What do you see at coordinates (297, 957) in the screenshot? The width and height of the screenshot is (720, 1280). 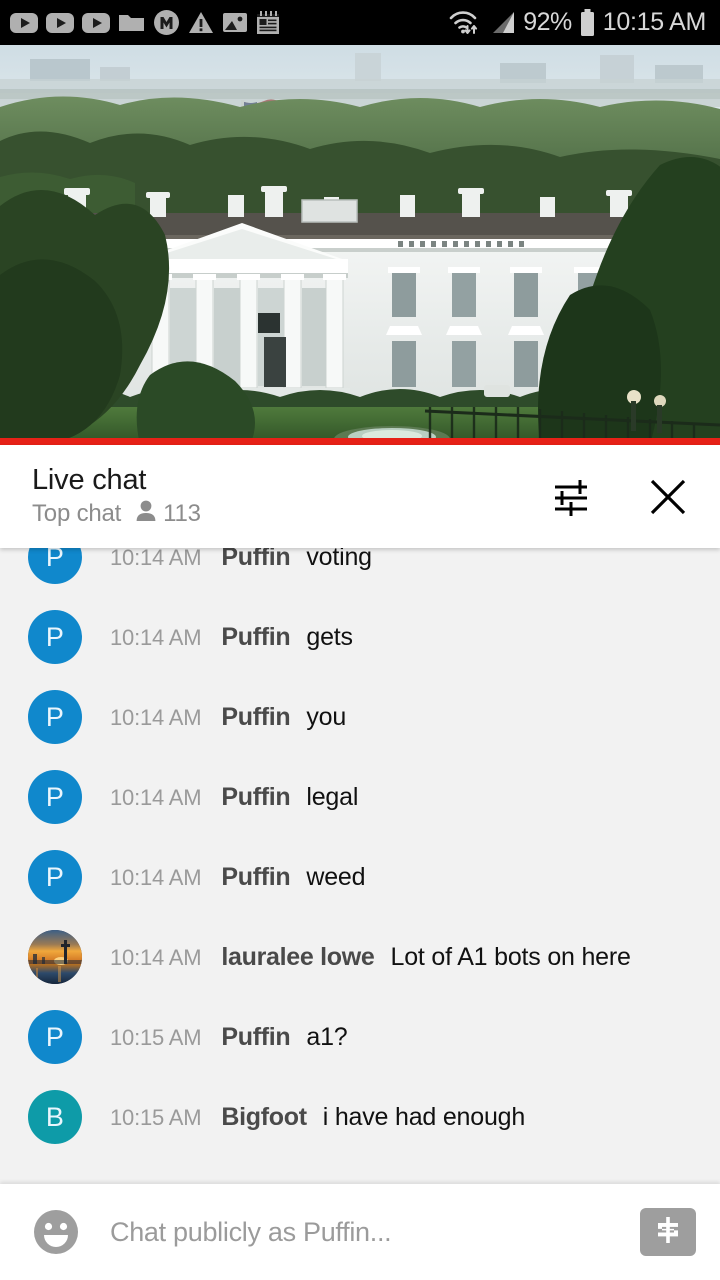 I see `message-author: lauralee lowe` at bounding box center [297, 957].